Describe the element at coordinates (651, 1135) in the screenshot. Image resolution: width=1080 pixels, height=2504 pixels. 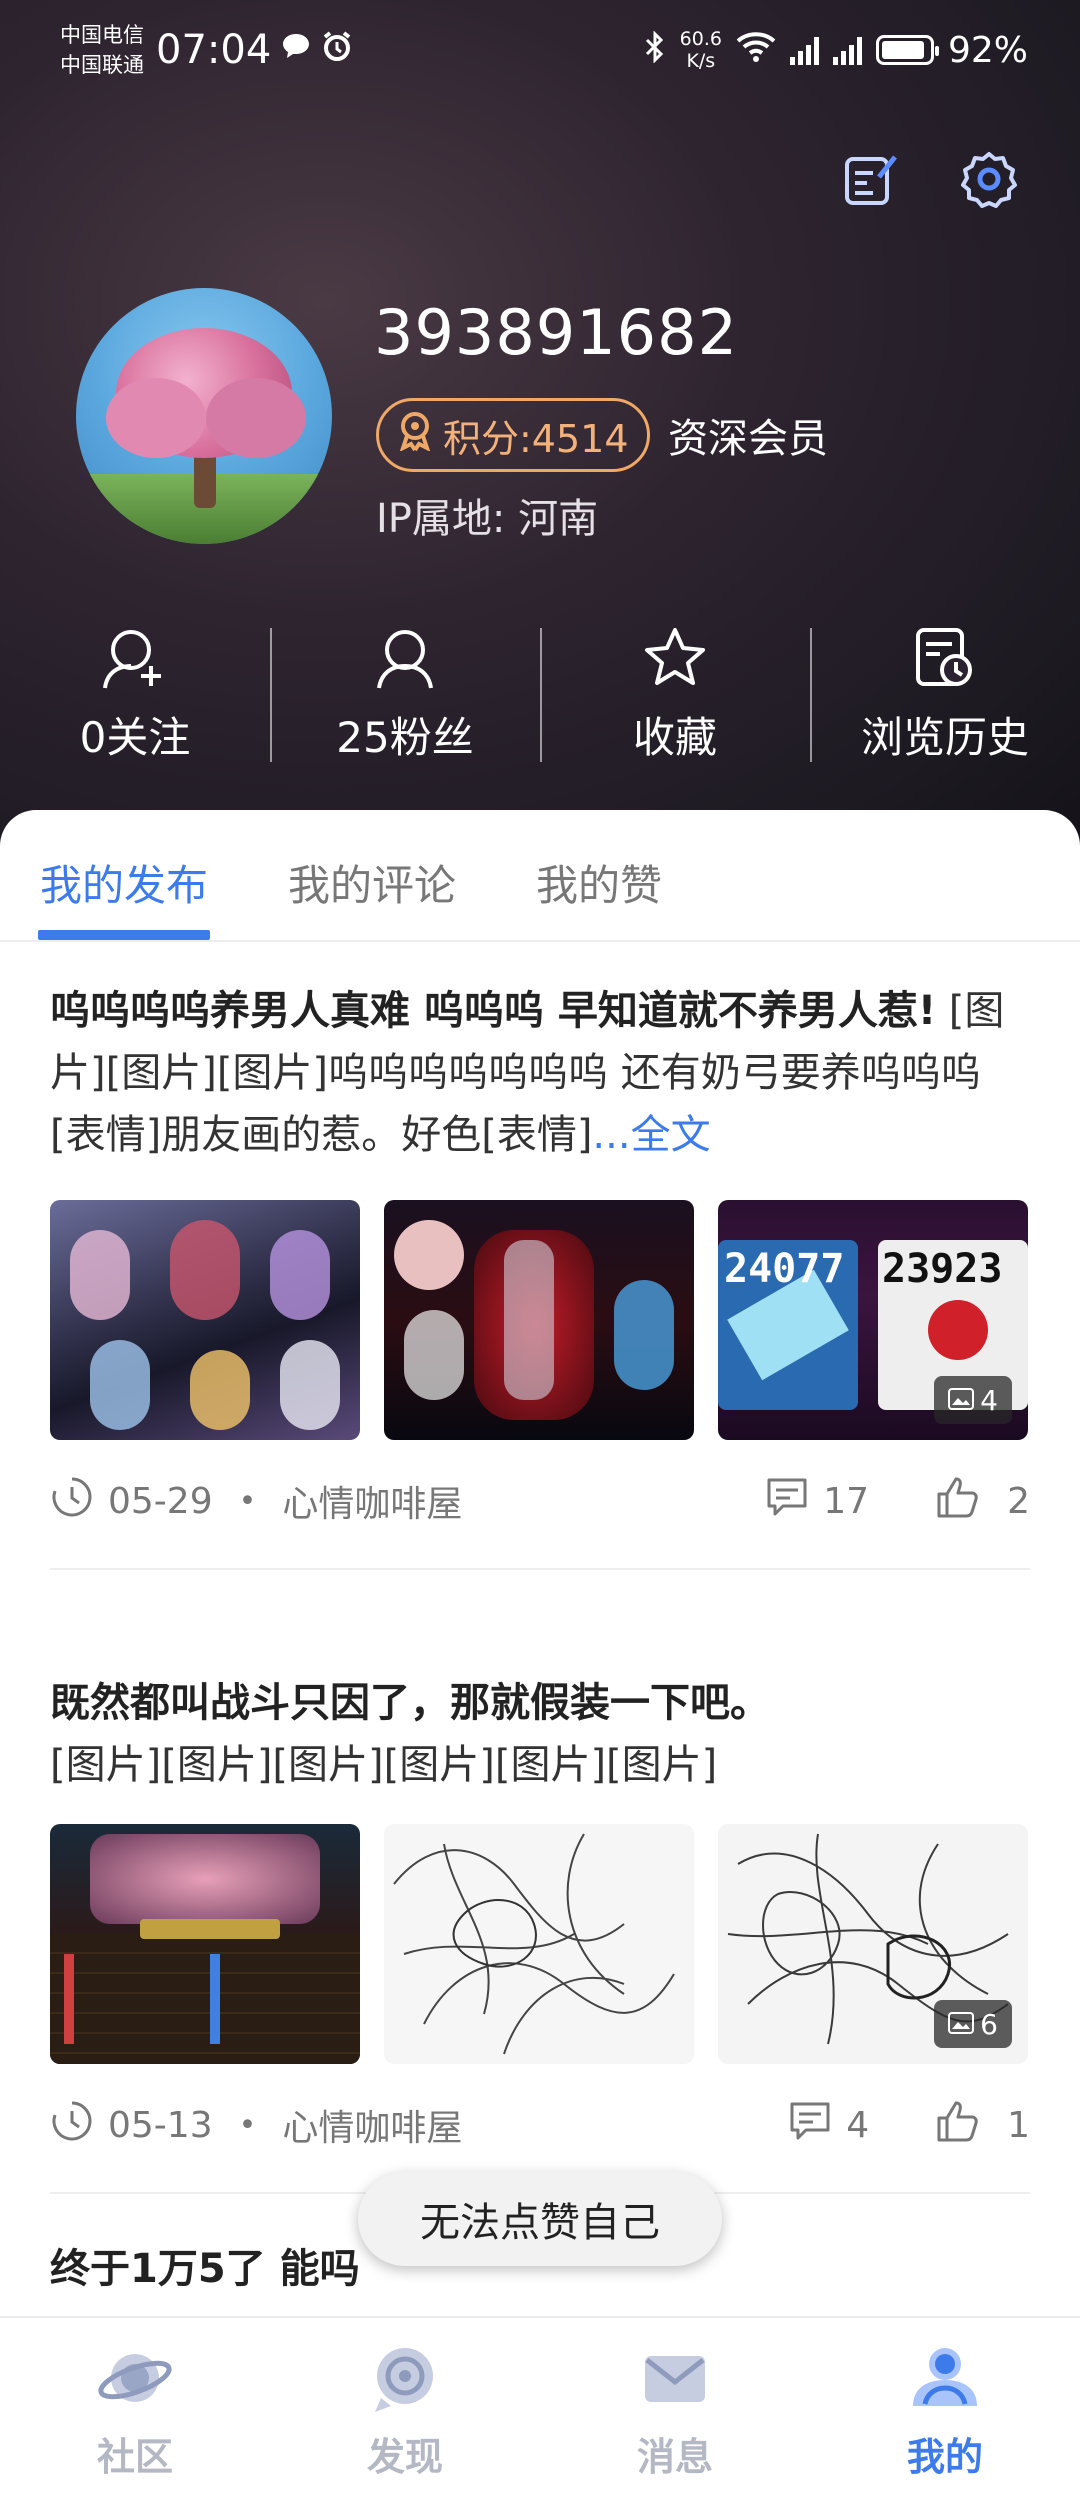
I see `full-text-link: ...全文` at that location.